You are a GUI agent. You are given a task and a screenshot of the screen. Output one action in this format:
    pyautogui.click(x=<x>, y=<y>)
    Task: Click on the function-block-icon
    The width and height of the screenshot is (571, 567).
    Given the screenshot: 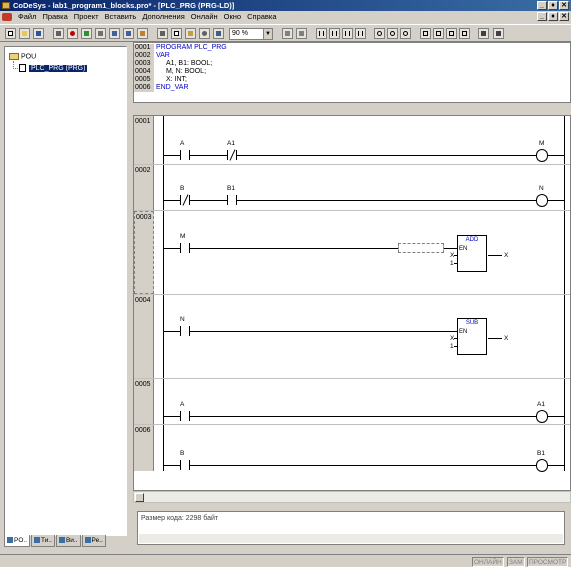 What is the action you would take?
    pyautogui.click(x=425, y=33)
    